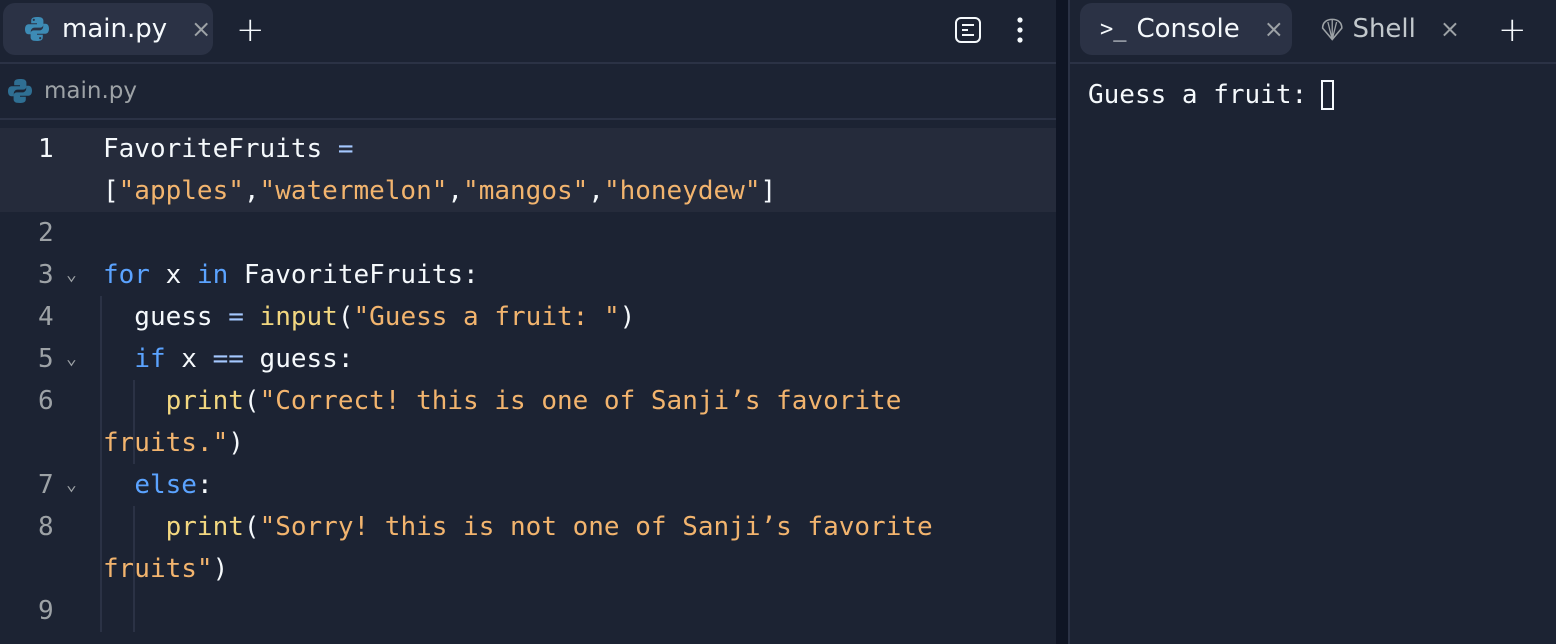 The width and height of the screenshot is (1556, 644). I want to click on code-line: 1 FavoriteFruits =, so click(528, 149).